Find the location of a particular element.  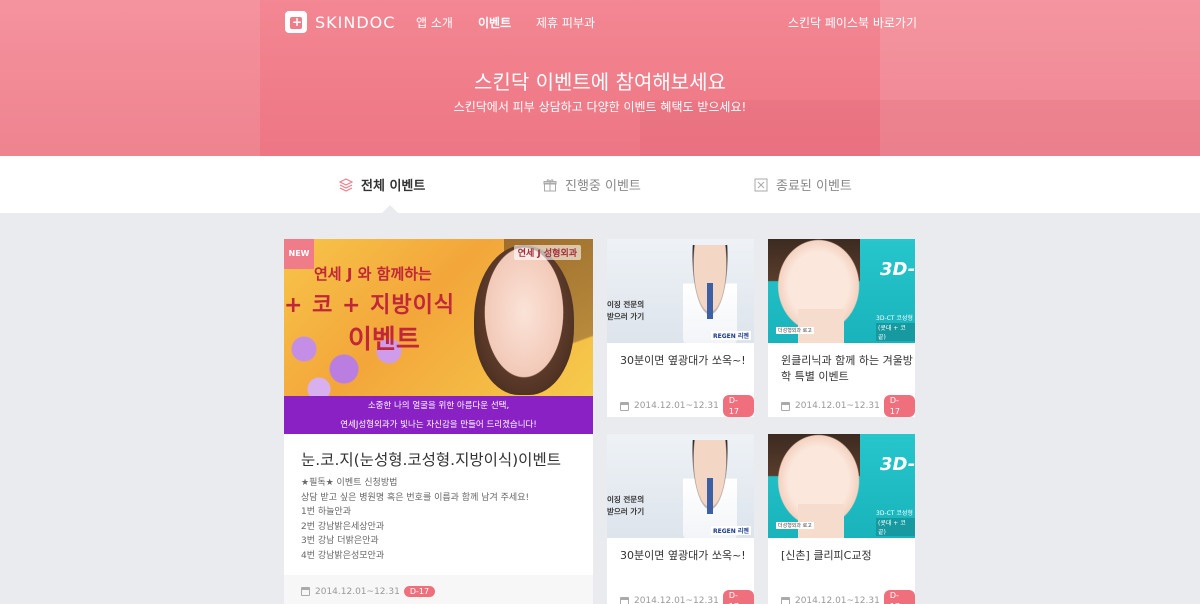

image-headline-1: 연세 J 와 함께하는 is located at coordinates (373, 274).